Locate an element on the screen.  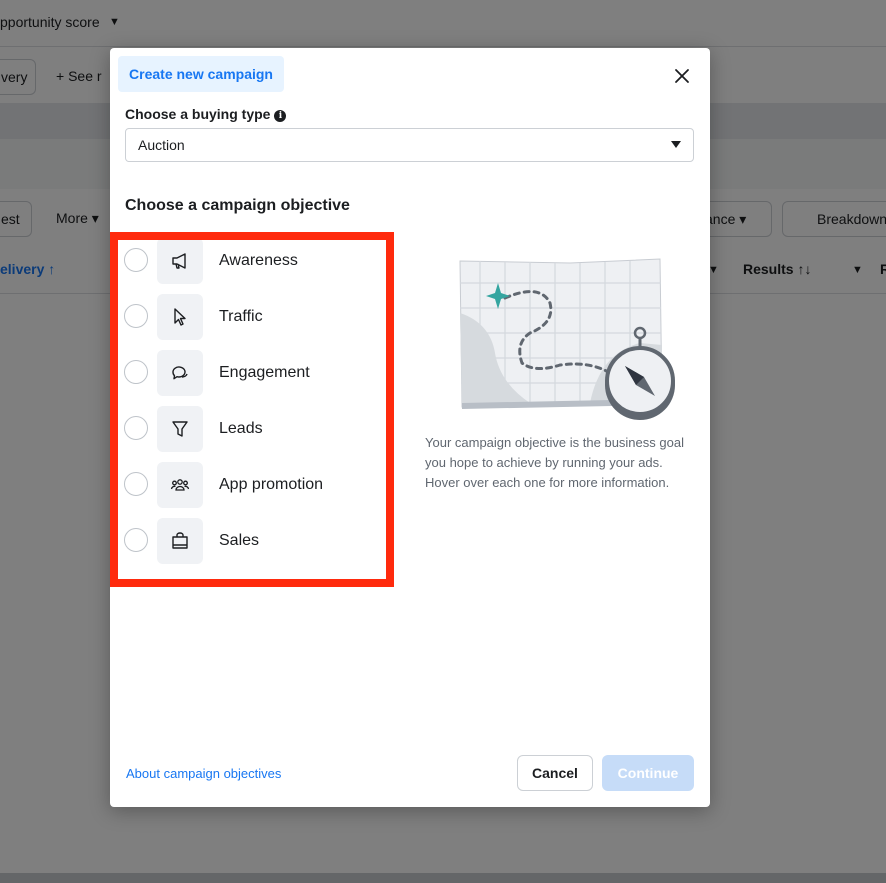
objective-label: Leads is located at coordinates (241, 428).